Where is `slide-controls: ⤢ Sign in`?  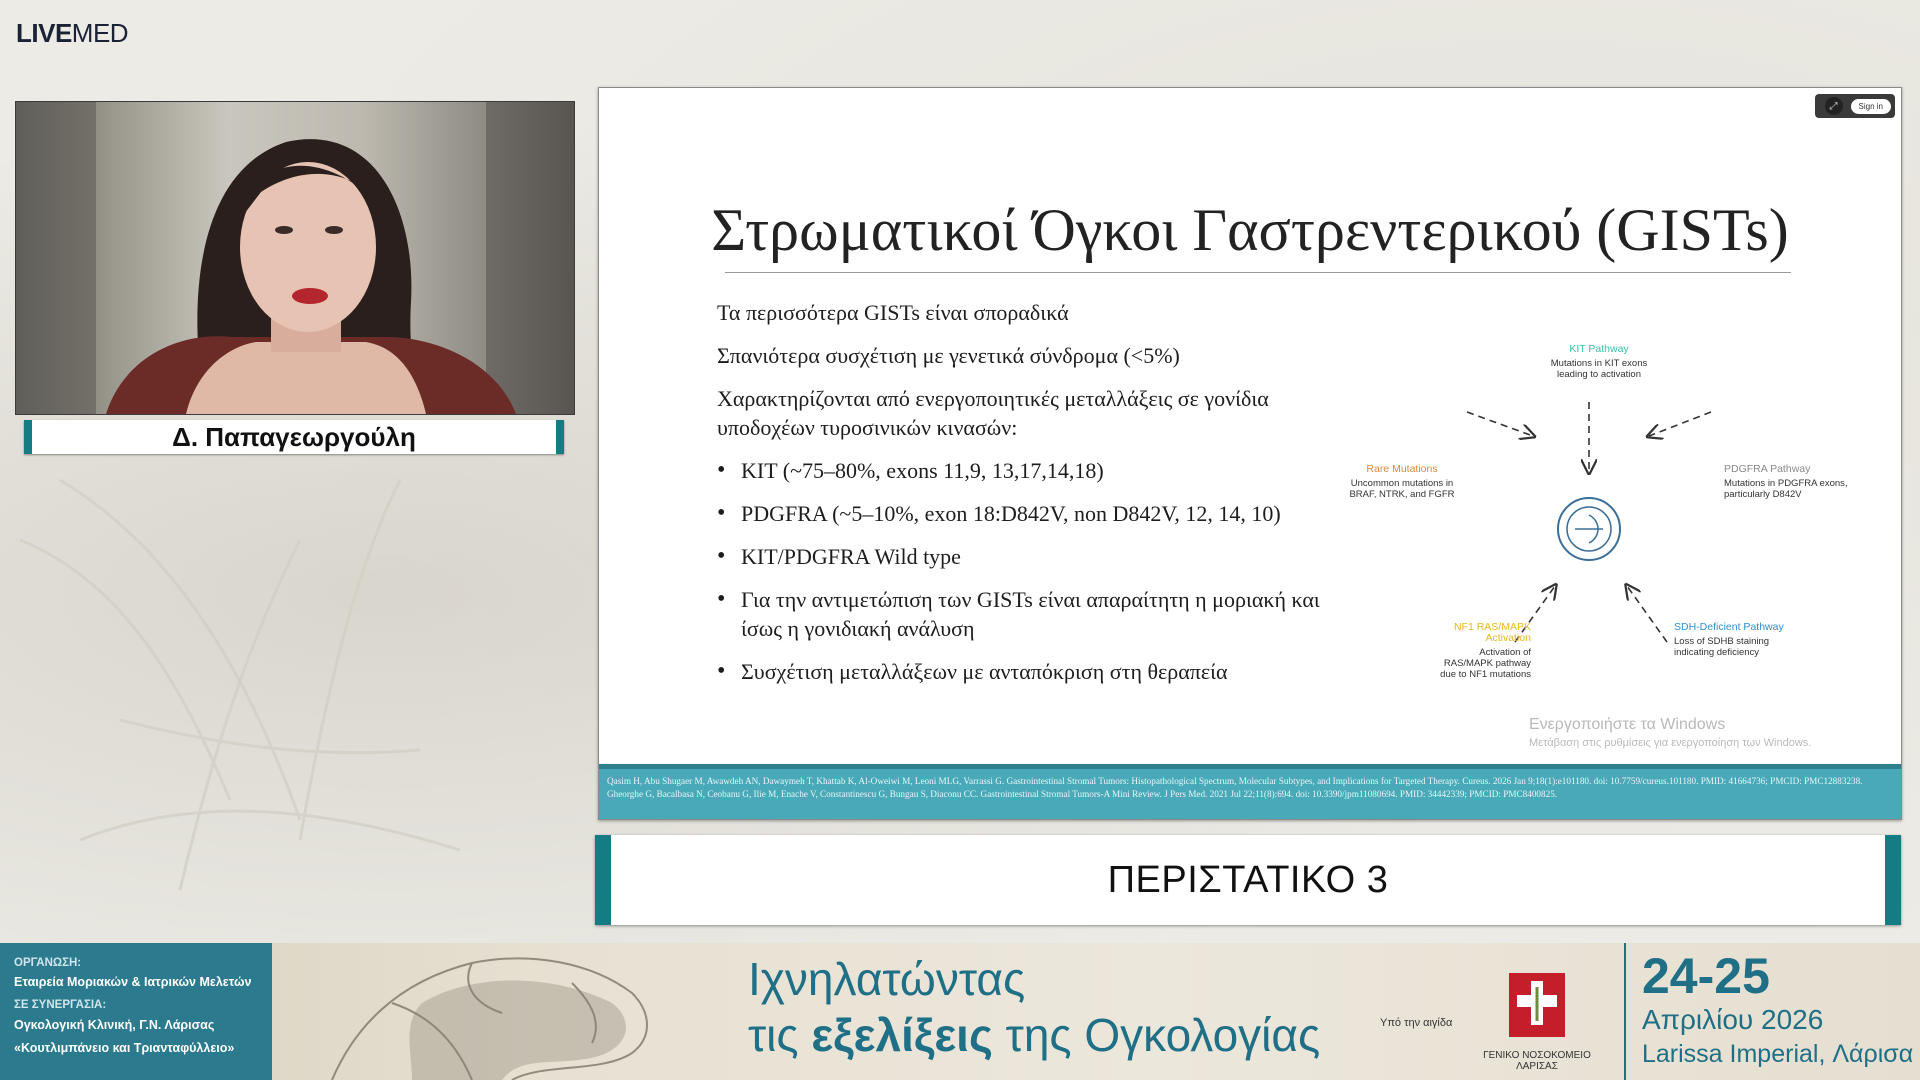
slide-controls: ⤢ Sign in is located at coordinates (1855, 106).